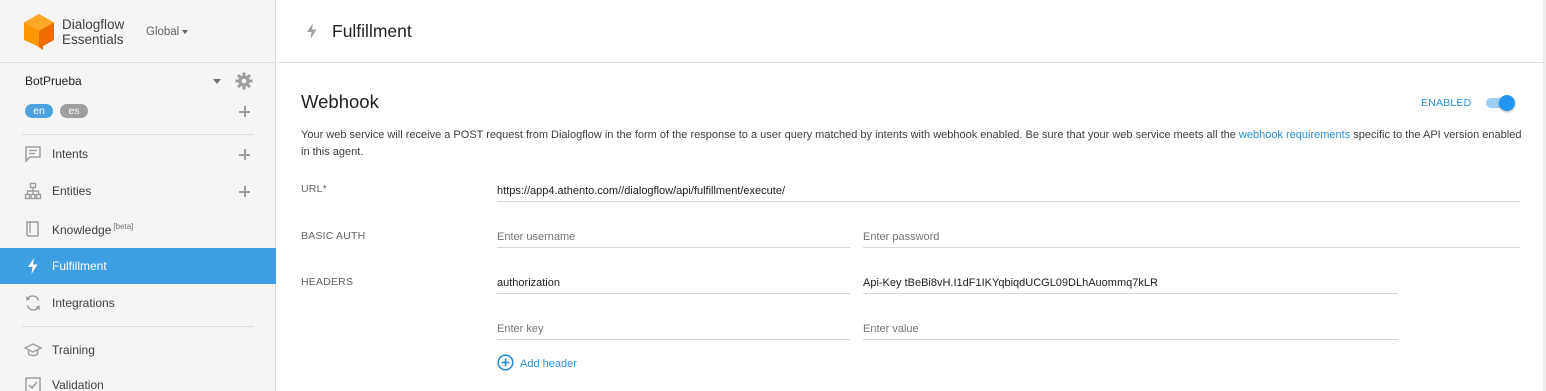 The height and width of the screenshot is (391, 1546). Describe the element at coordinates (673, 329) in the screenshot. I see `new-header-key-input` at that location.